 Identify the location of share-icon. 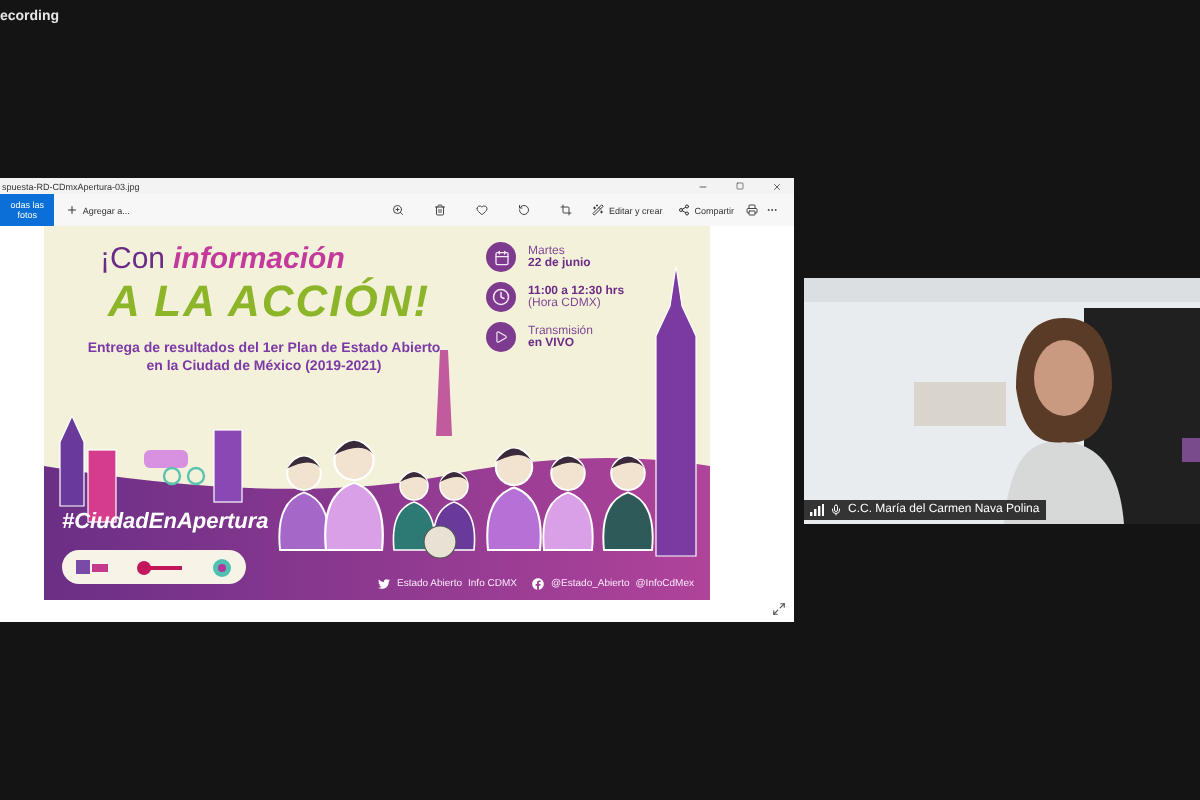
(684, 210).